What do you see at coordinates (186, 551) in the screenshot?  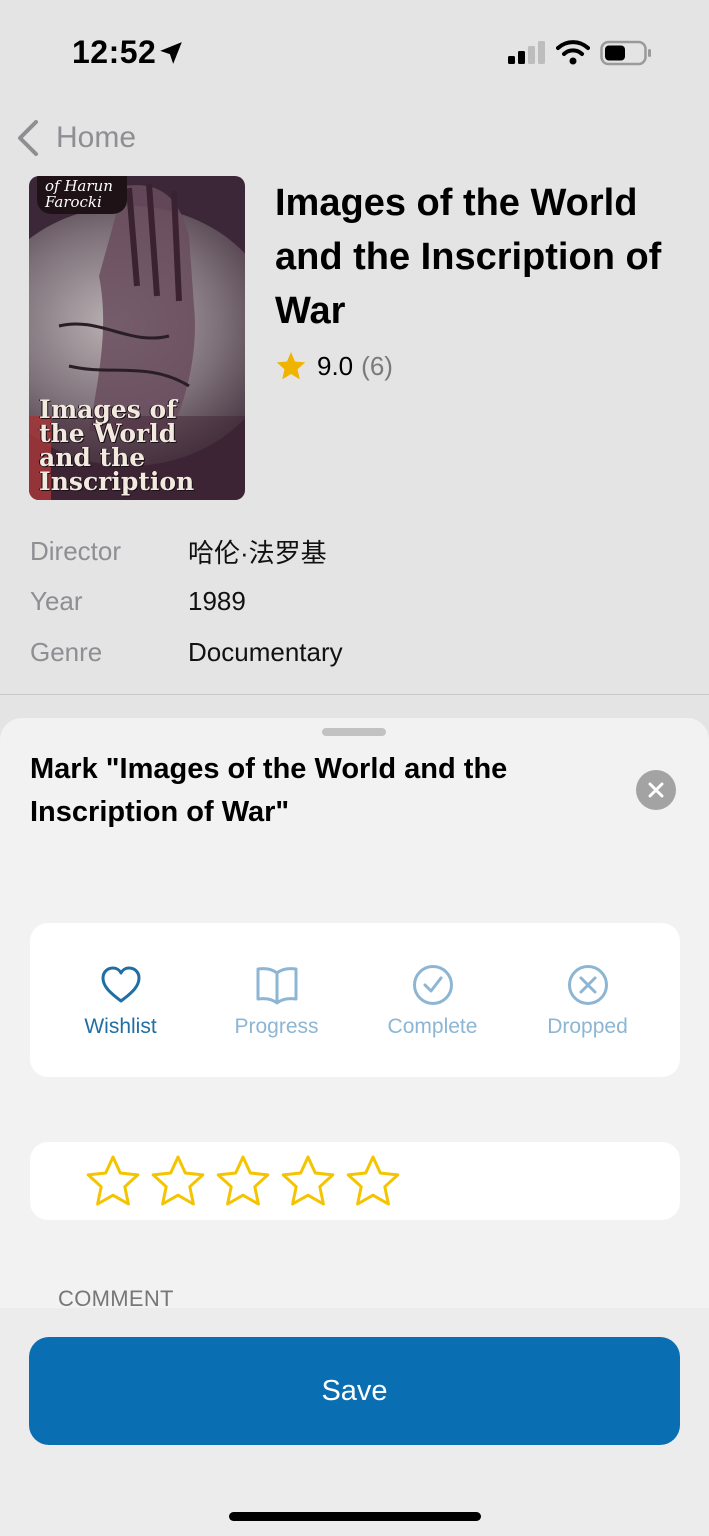 I see `detail-row-director: Director 哈伦·法罗基` at bounding box center [186, 551].